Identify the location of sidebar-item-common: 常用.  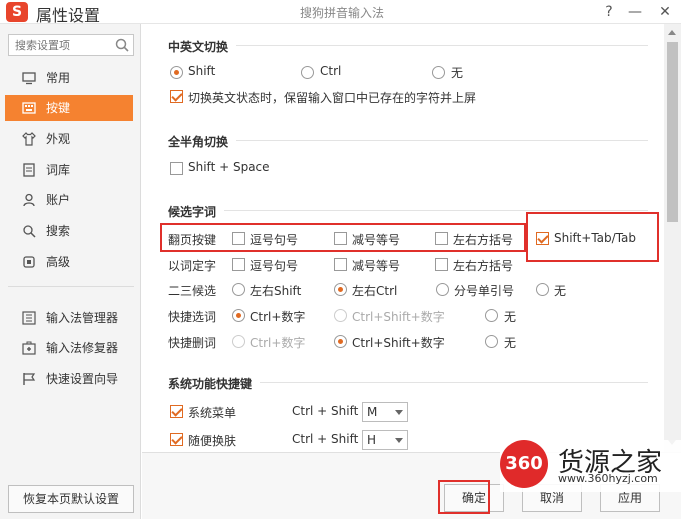
(70, 78).